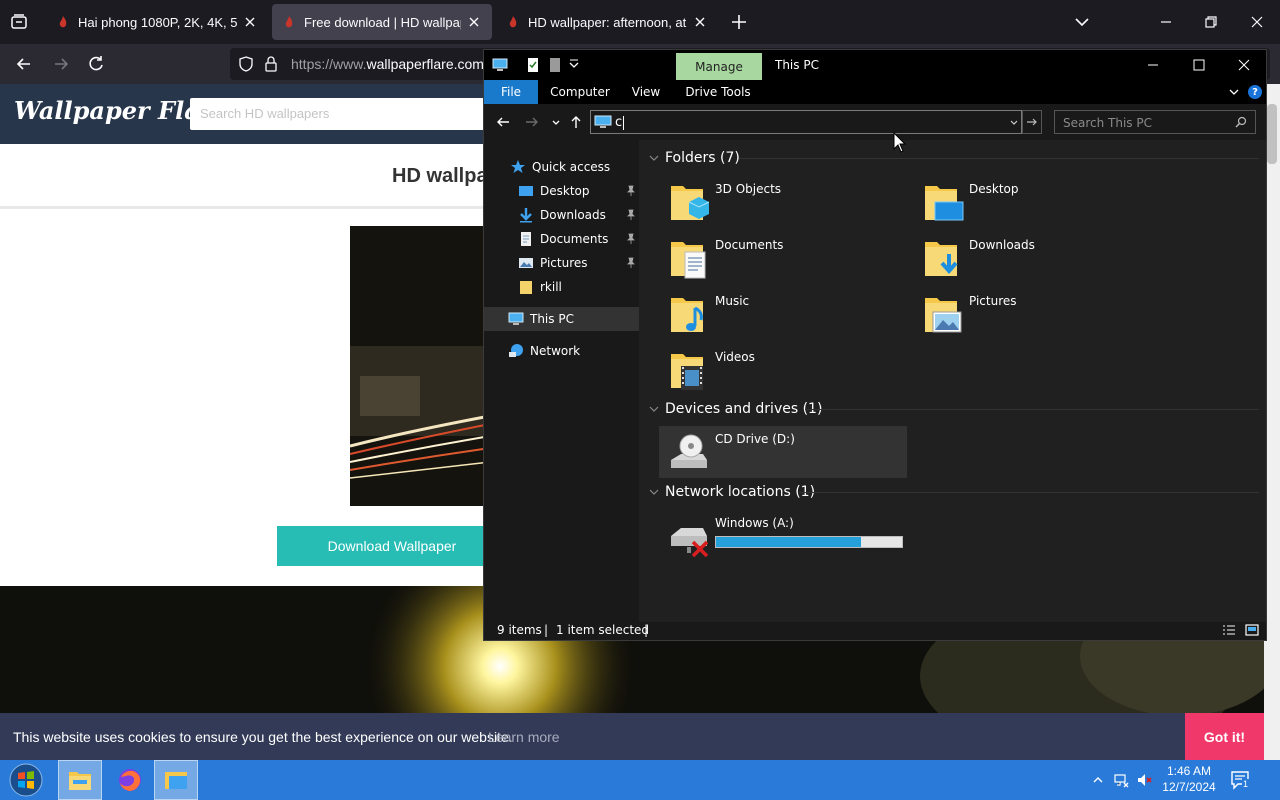  Describe the element at coordinates (783, 258) in the screenshot. I see `folder-documents: Documents` at that location.